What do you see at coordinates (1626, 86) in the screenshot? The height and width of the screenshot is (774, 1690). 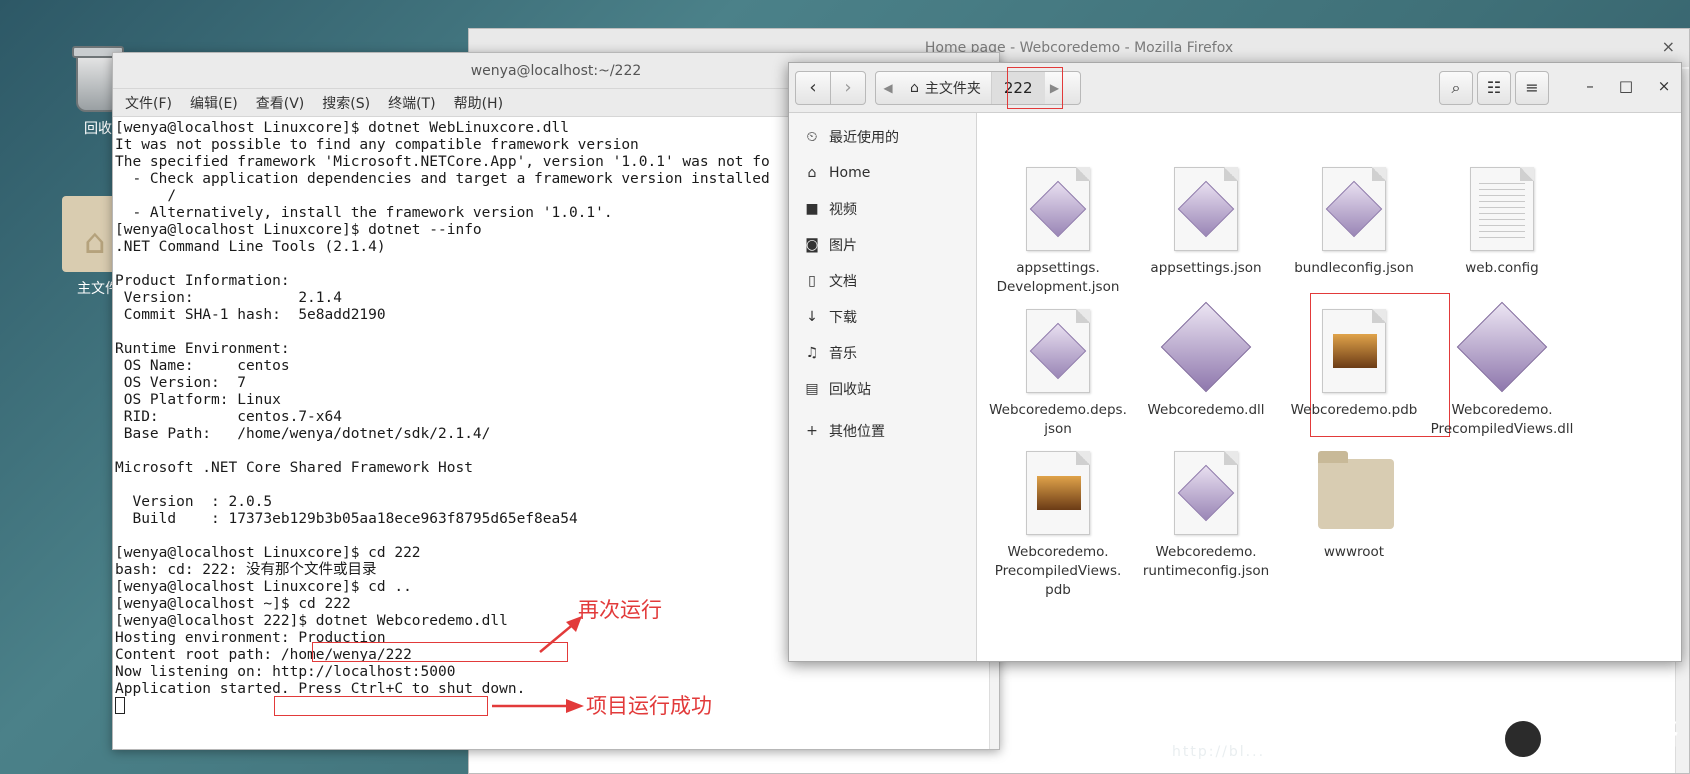 I see `maximize-button: □` at bounding box center [1626, 86].